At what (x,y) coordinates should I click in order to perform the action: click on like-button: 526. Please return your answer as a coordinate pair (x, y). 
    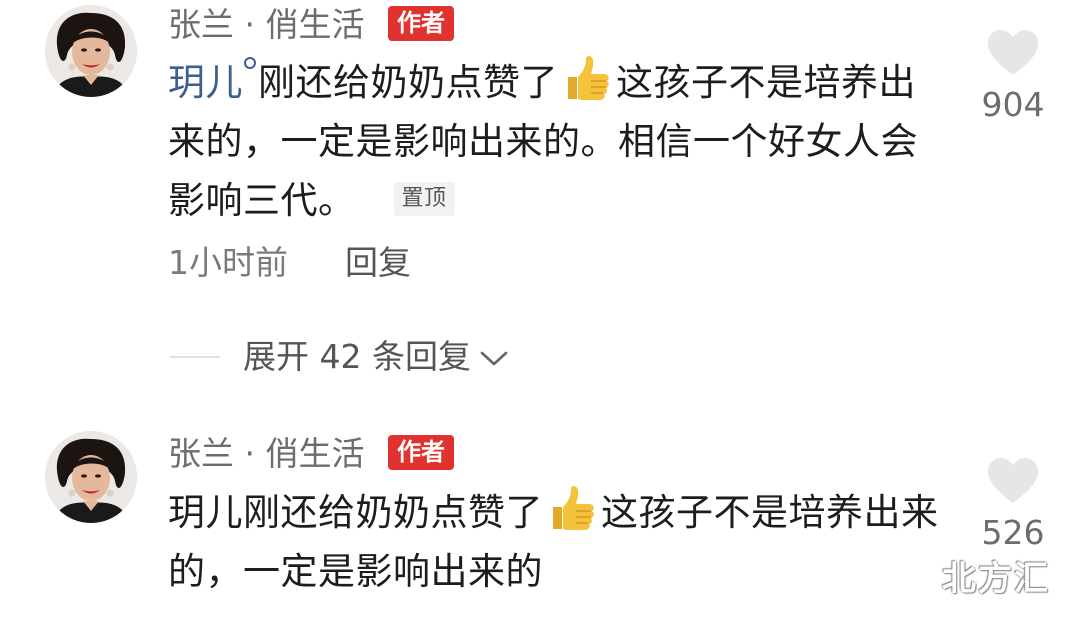
    Looking at the image, I should click on (1013, 505).